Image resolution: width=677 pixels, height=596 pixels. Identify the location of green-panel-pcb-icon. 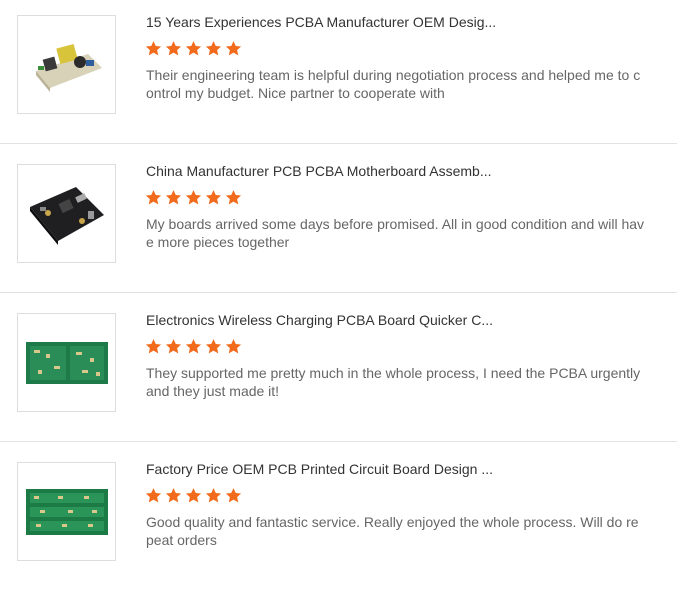
(67, 363).